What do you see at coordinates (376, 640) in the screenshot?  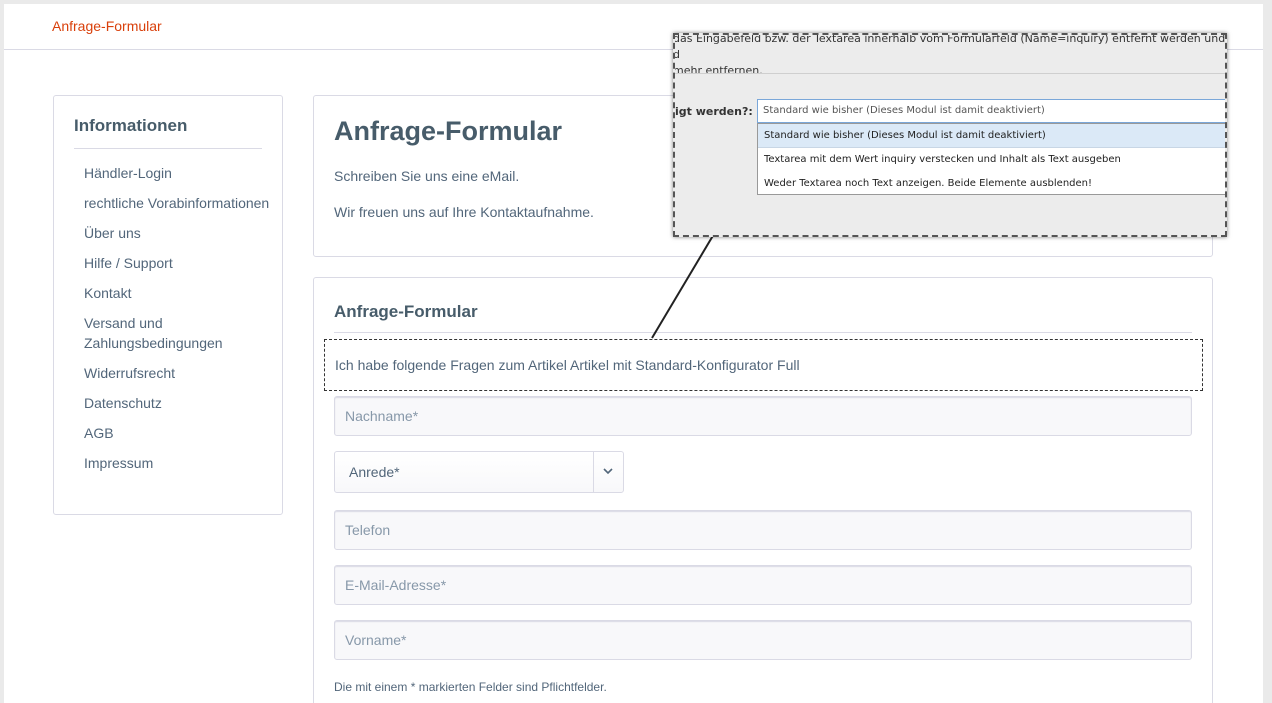 I see `vorname-placeholder: Vorname*` at bounding box center [376, 640].